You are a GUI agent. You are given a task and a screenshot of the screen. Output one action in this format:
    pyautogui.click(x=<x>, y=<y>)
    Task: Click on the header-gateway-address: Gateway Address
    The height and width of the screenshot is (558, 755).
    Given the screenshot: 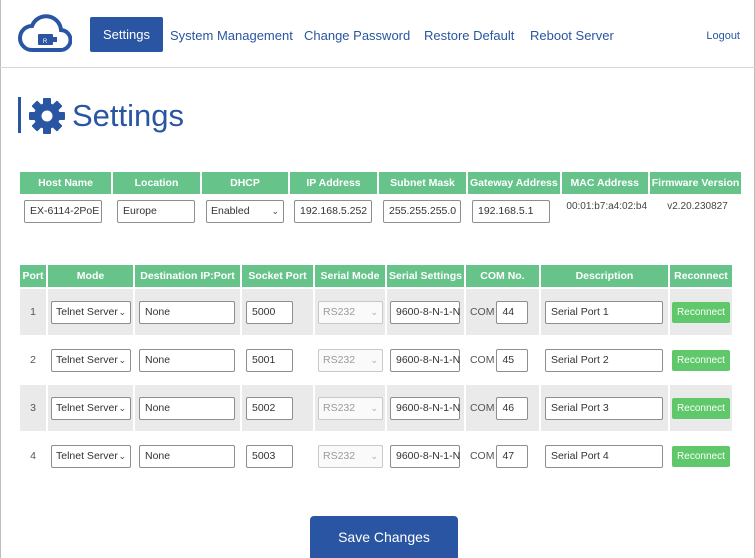 What is the action you would take?
    pyautogui.click(x=514, y=183)
    